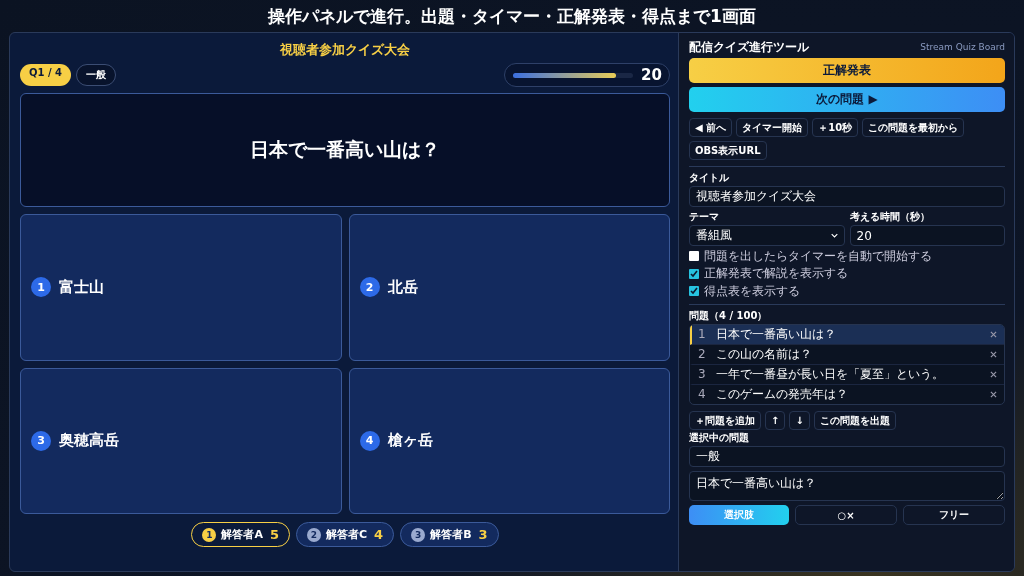 Image resolution: width=1024 pixels, height=576 pixels. What do you see at coordinates (369, 287) in the screenshot?
I see `answer-number: 2` at bounding box center [369, 287].